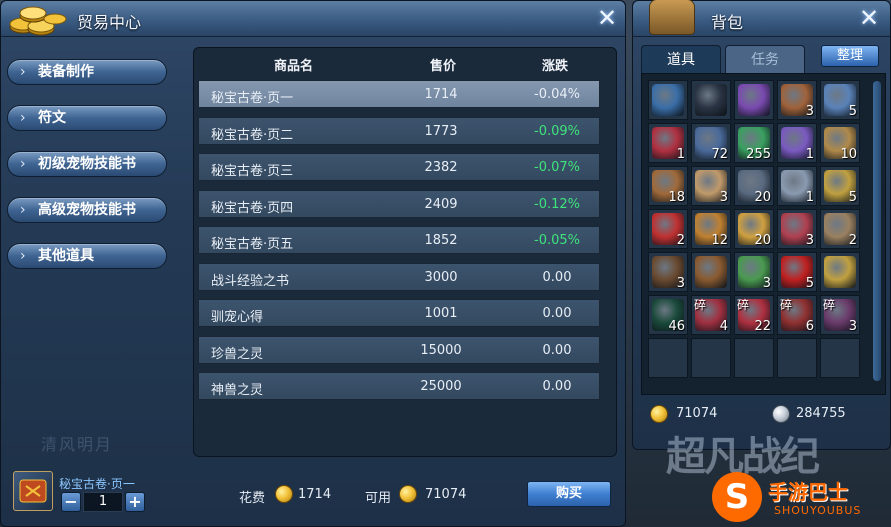  I want to click on site-logo-text: 手游巴士, so click(808, 492).